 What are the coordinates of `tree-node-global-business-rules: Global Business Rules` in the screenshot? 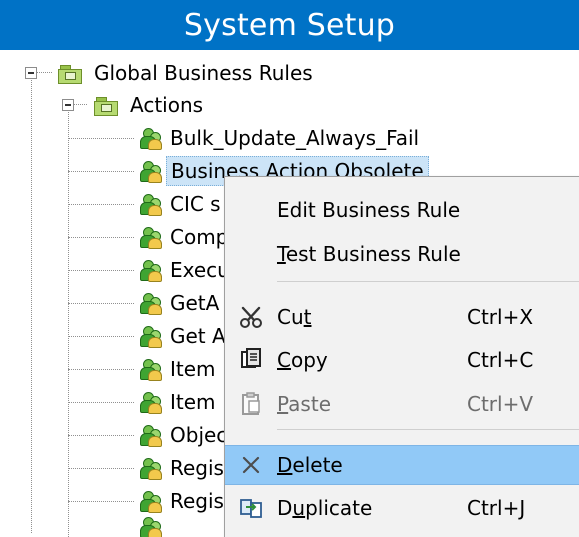 It's located at (187, 73).